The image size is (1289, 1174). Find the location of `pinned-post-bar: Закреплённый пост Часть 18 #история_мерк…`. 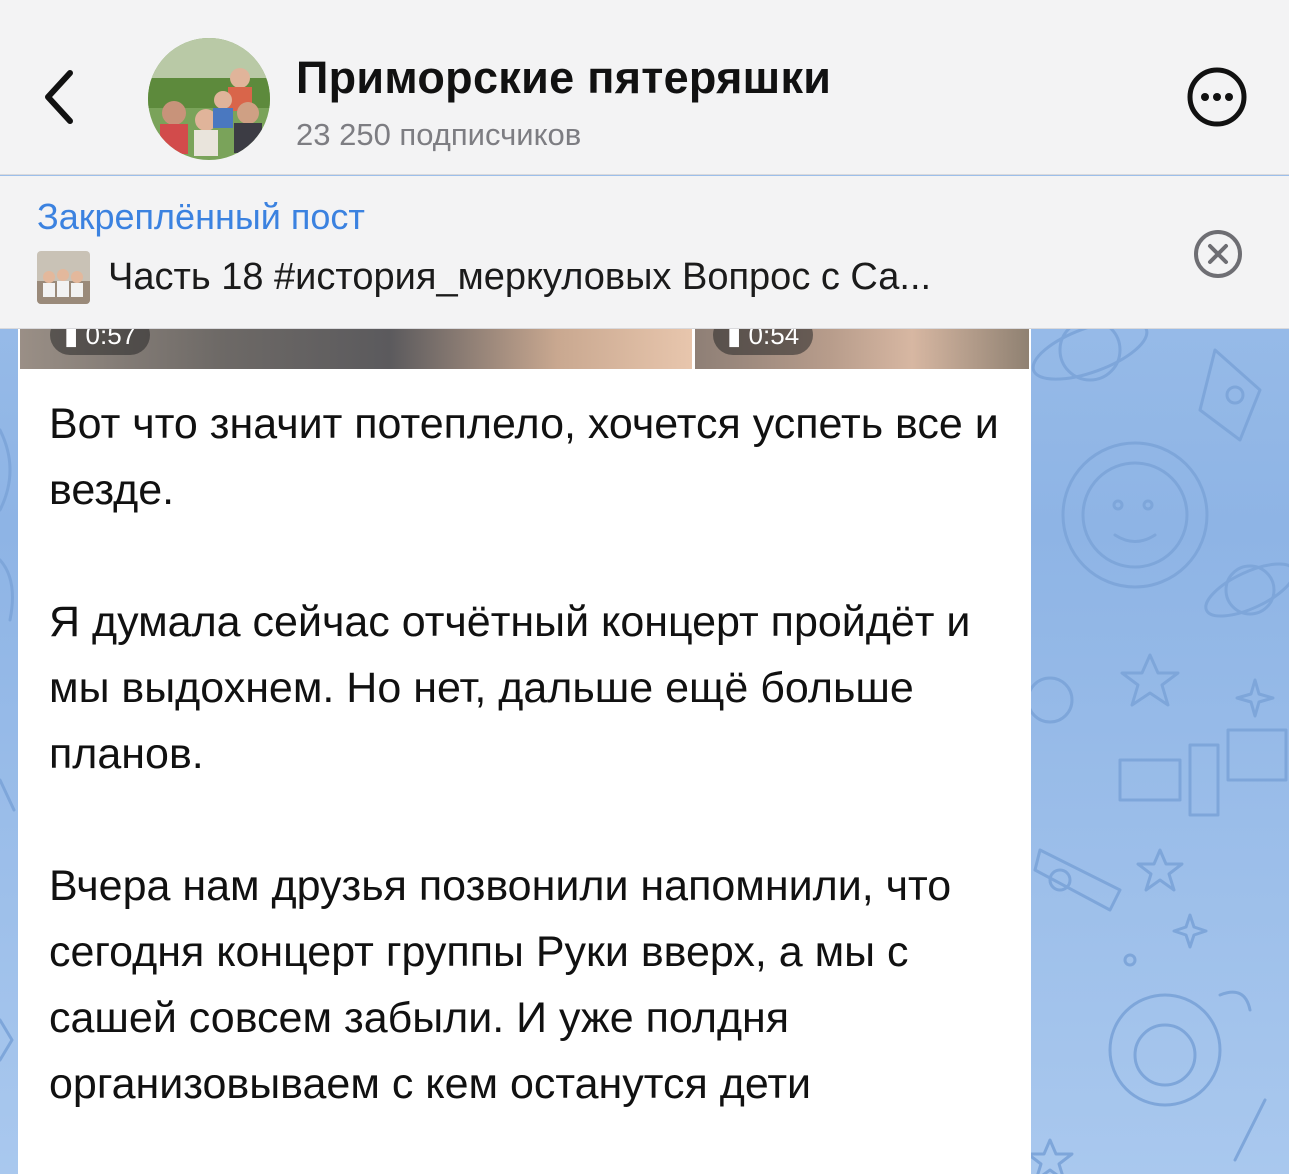

pinned-post-bar: Закреплённый пост Часть 18 #история_мерк… is located at coordinates (644, 252).